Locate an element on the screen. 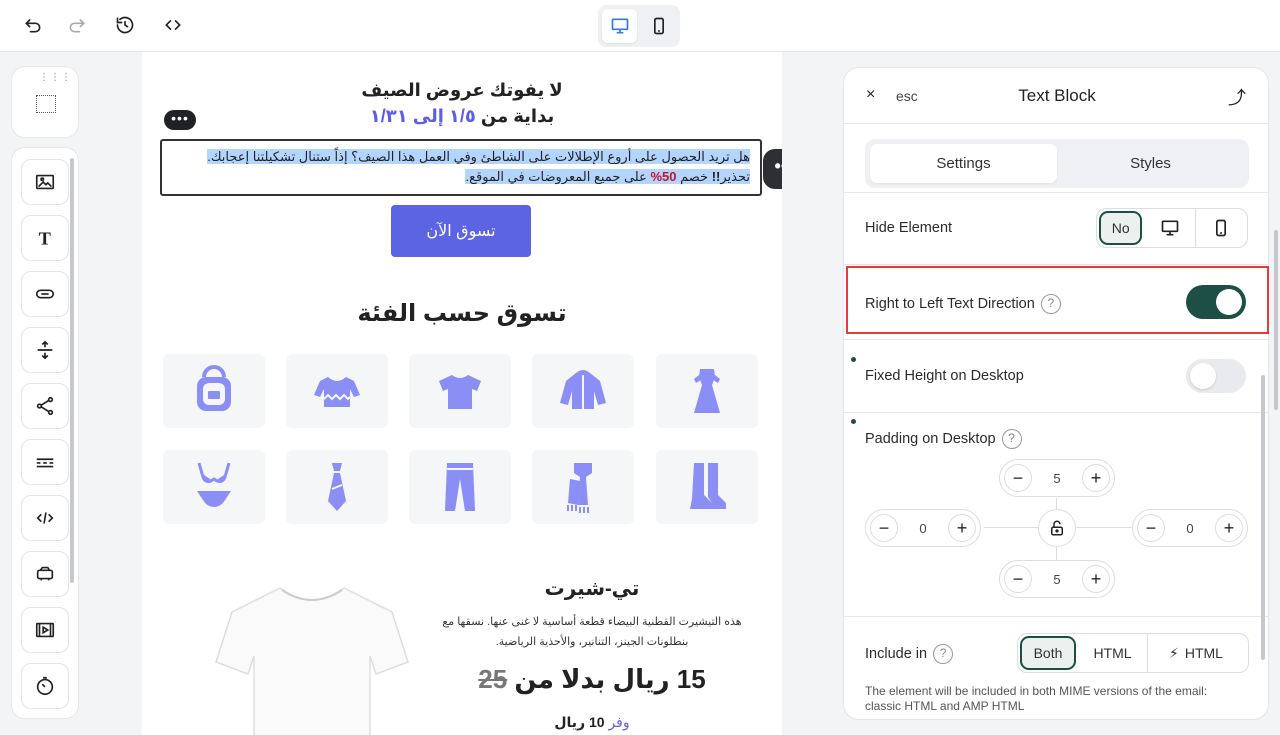 The width and height of the screenshot is (1280, 735). block-drag-handle: ••• is located at coordinates (180, 120).